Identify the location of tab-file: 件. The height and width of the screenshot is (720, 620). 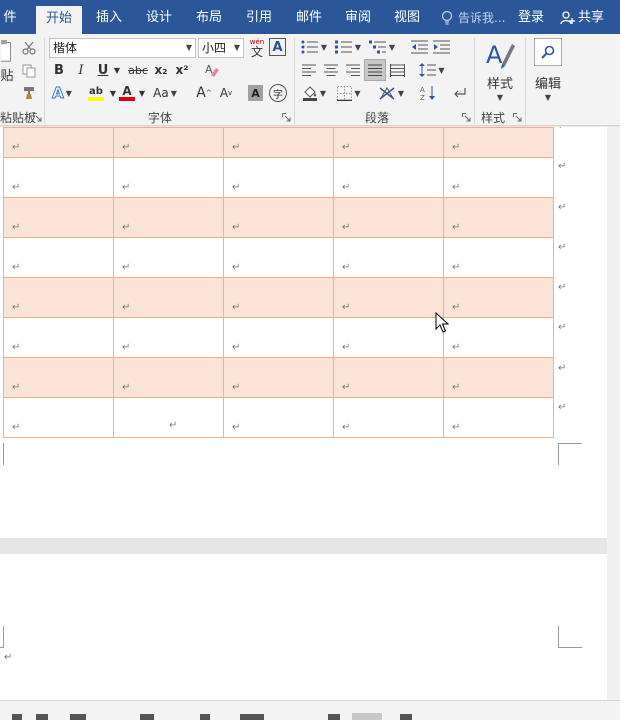
(10, 17).